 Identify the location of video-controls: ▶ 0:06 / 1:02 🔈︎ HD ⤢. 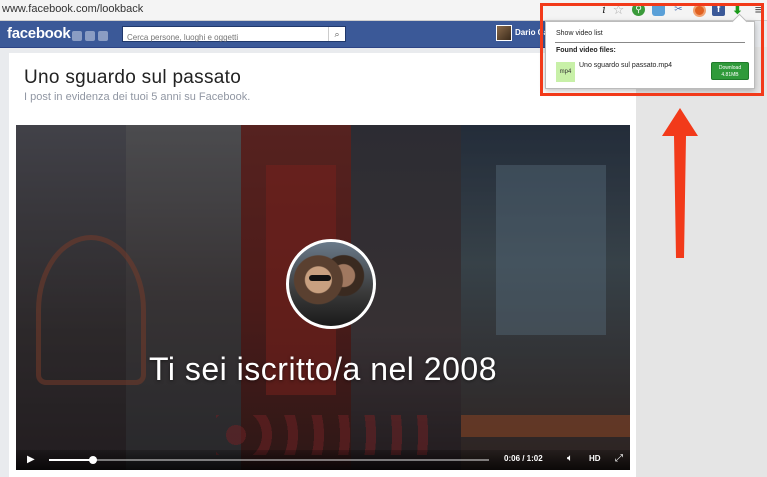
(323, 460).